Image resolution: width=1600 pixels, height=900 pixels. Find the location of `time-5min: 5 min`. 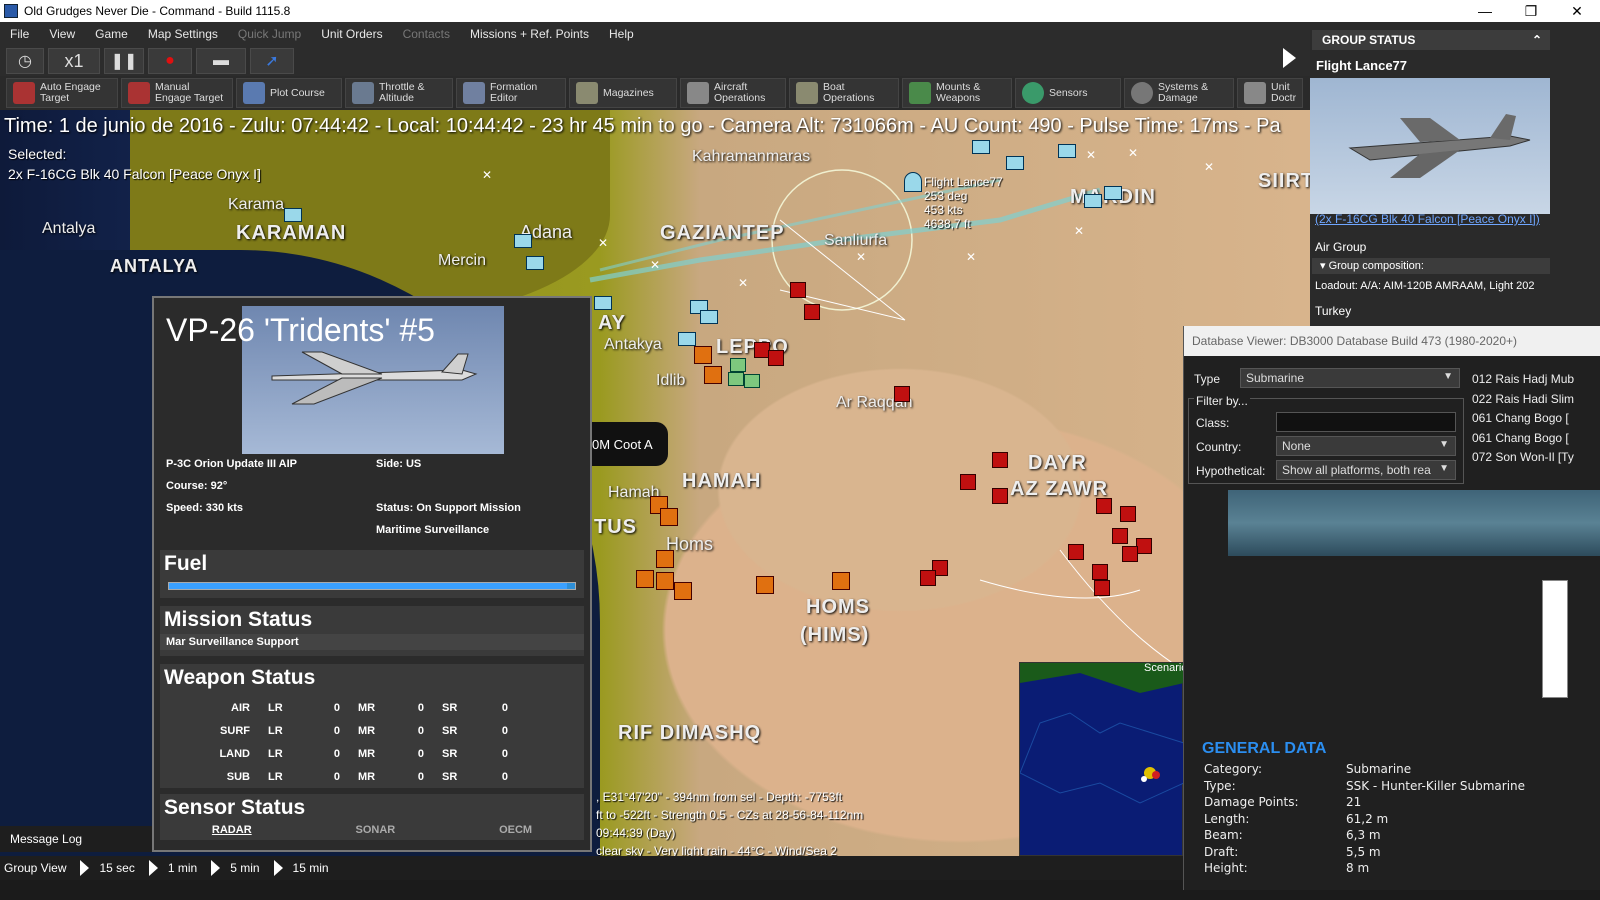

time-5min: 5 min is located at coordinates (244, 868).